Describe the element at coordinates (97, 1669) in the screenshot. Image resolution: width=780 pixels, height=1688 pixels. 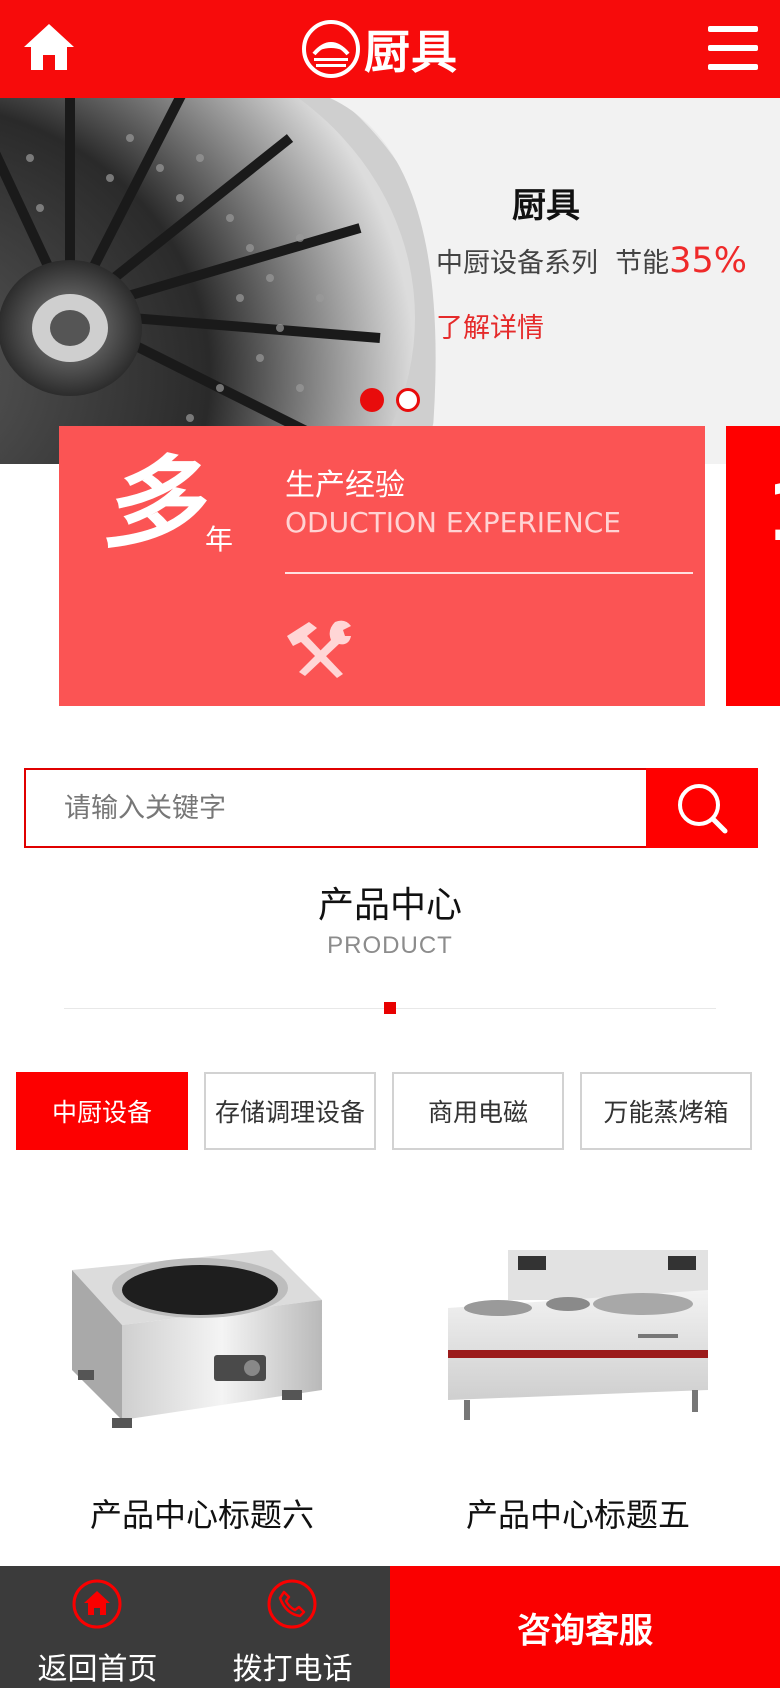
I see `footer-home-label: 返回首页` at that location.